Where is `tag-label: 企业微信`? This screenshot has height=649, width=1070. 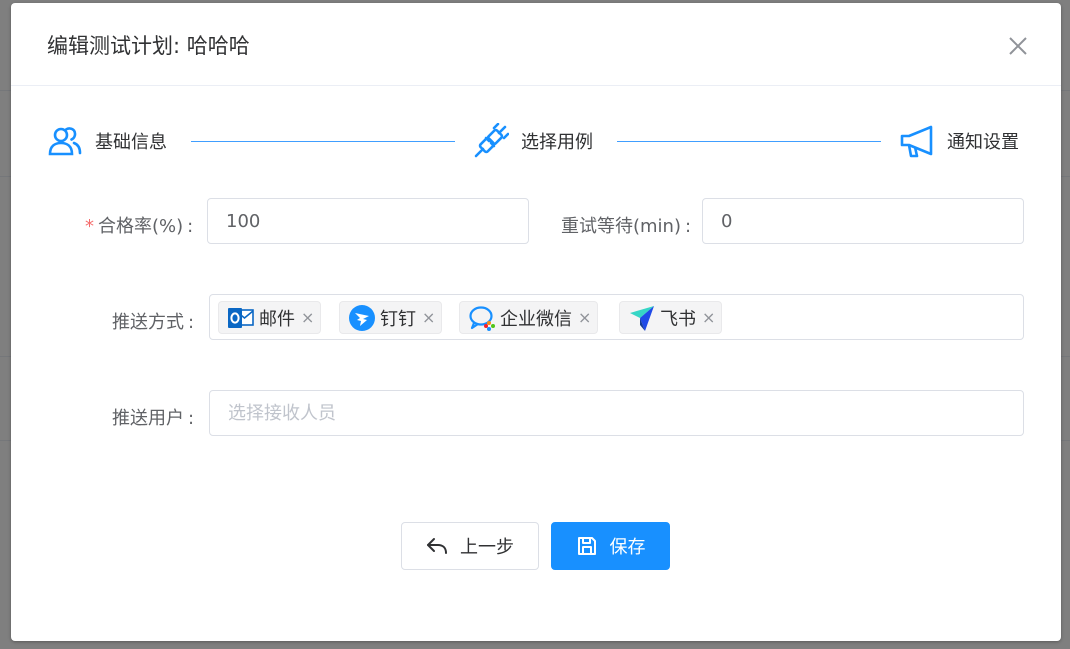 tag-label: 企业微信 is located at coordinates (536, 319).